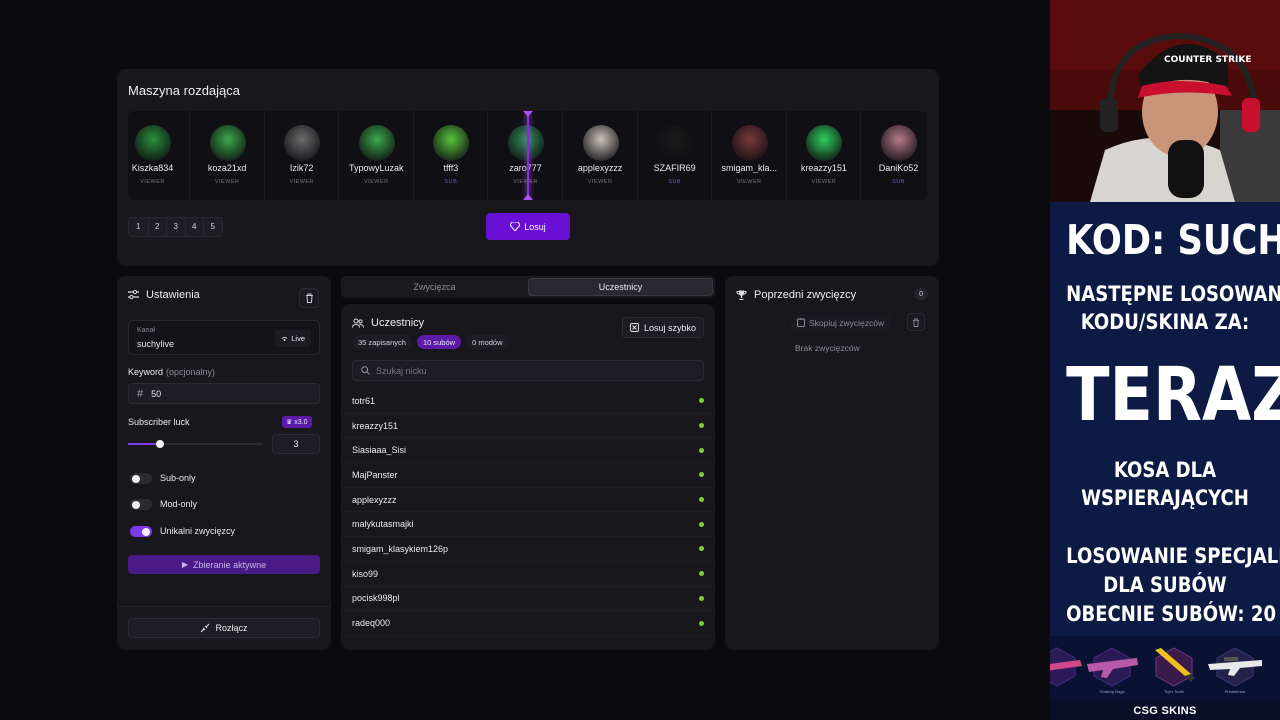 This screenshot has width=1280, height=720. I want to click on participant-nick: smigam_klasykiem126p, so click(400, 548).